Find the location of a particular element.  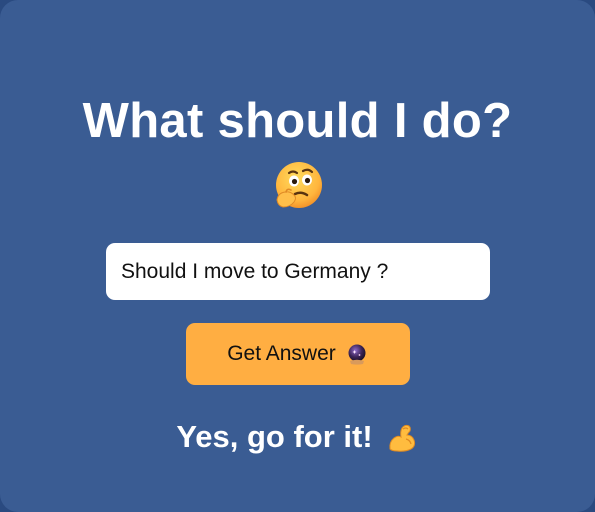

get-answer-button: Get Answer is located at coordinates (298, 354).